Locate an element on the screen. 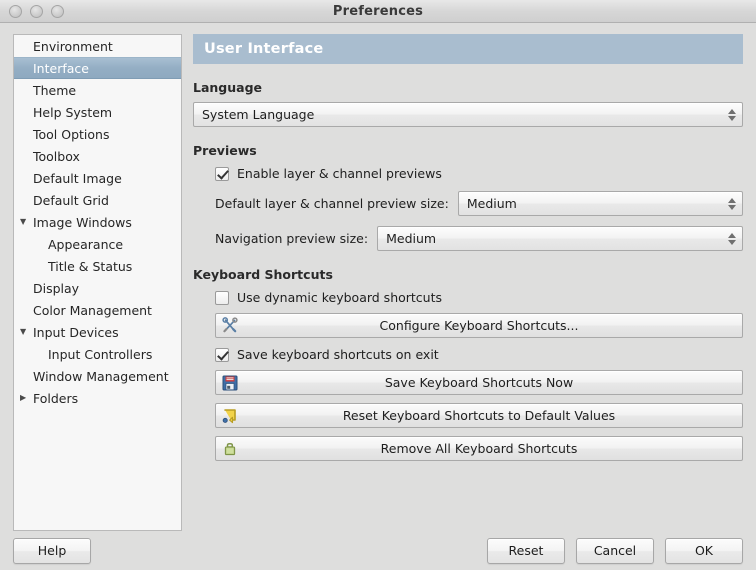 This screenshot has width=756, height=570. section-title-language: Language is located at coordinates (228, 87).